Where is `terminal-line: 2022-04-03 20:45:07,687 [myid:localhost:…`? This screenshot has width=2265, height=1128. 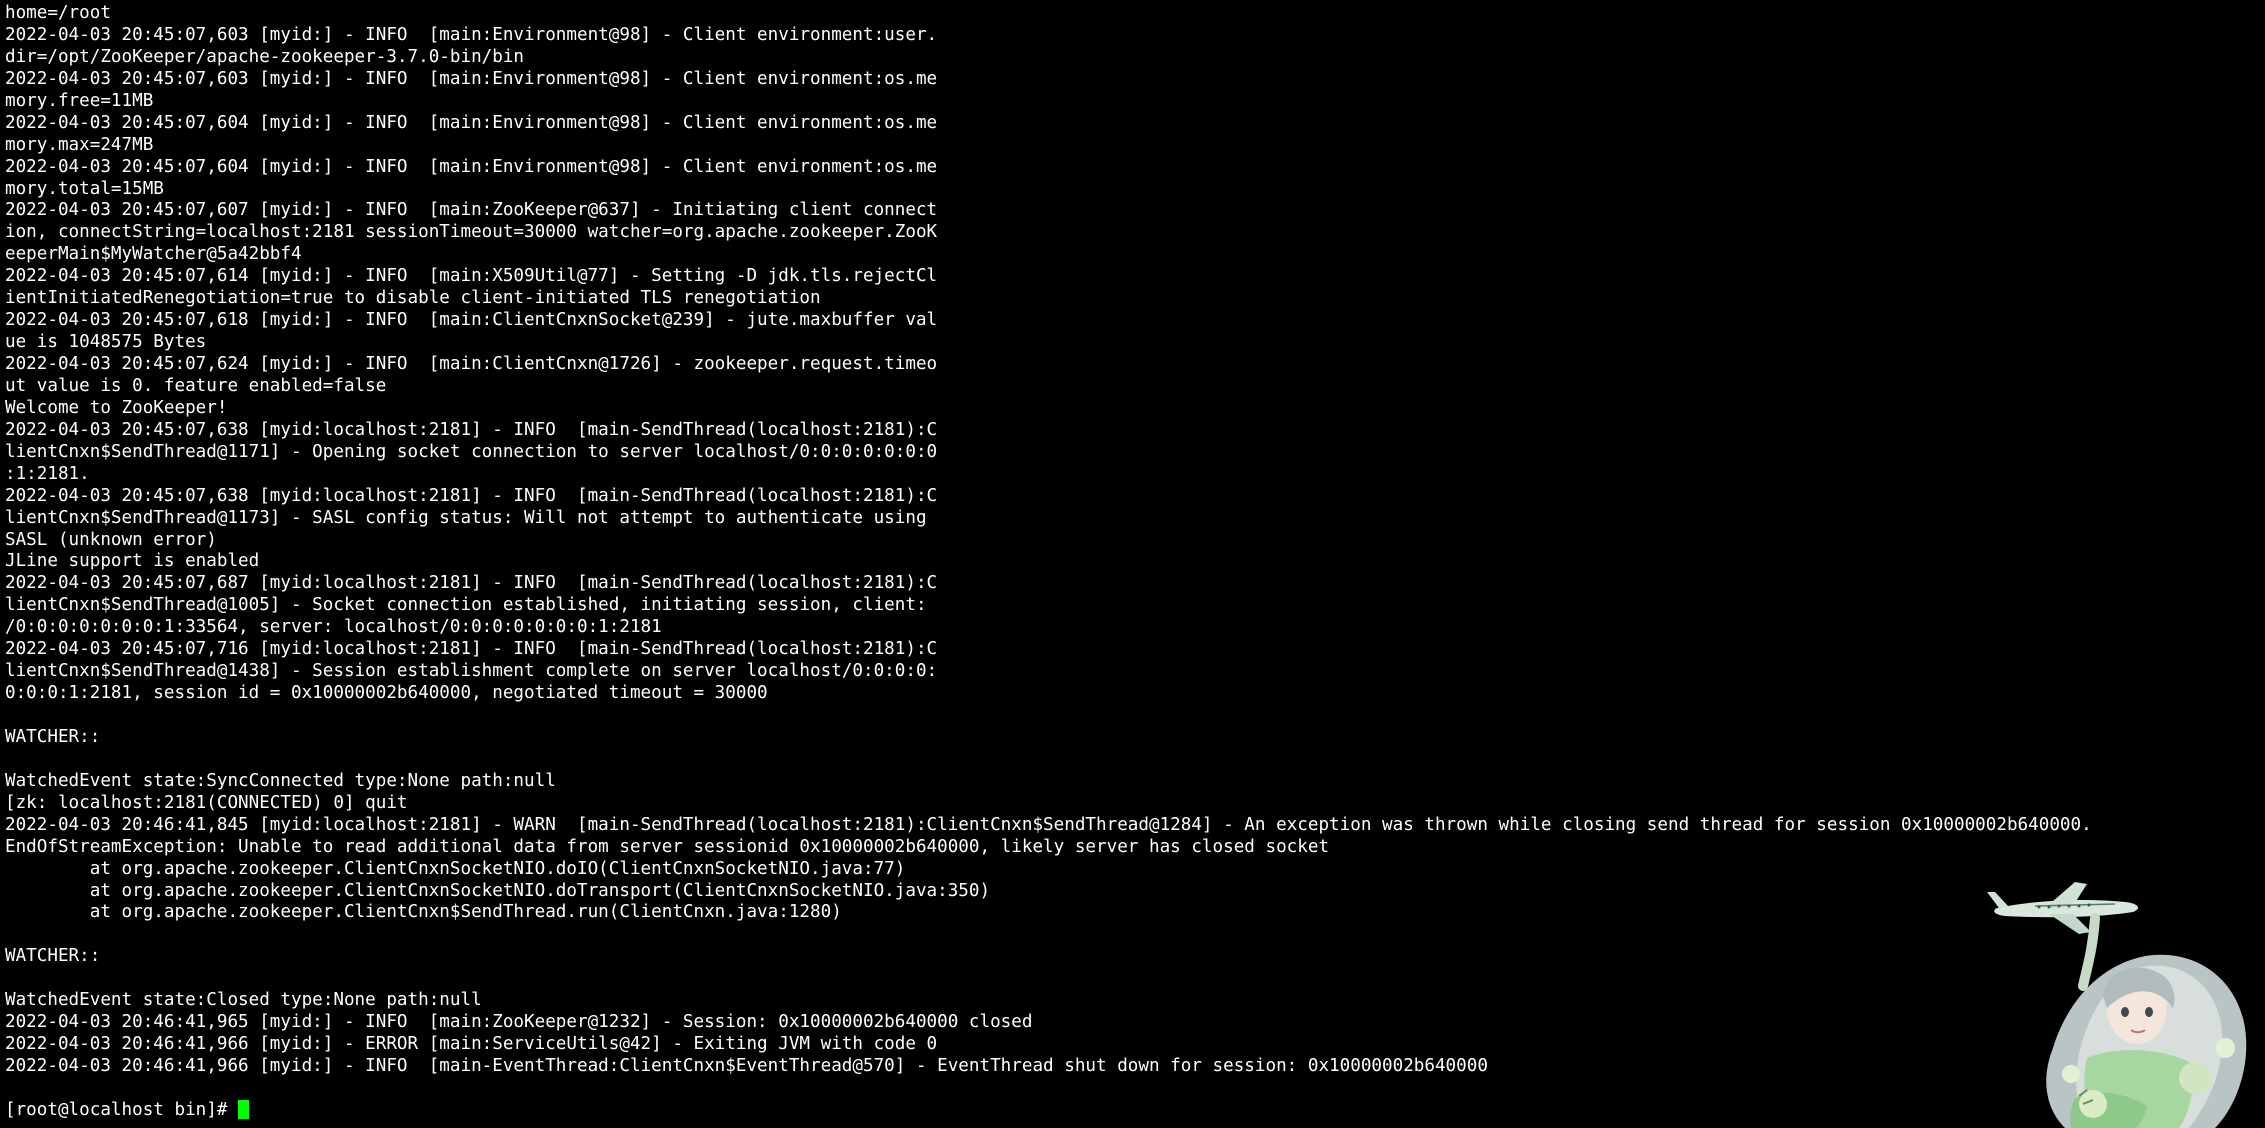 terminal-line: 2022-04-03 20:45:07,687 [myid:localhost:… is located at coordinates (471, 583).